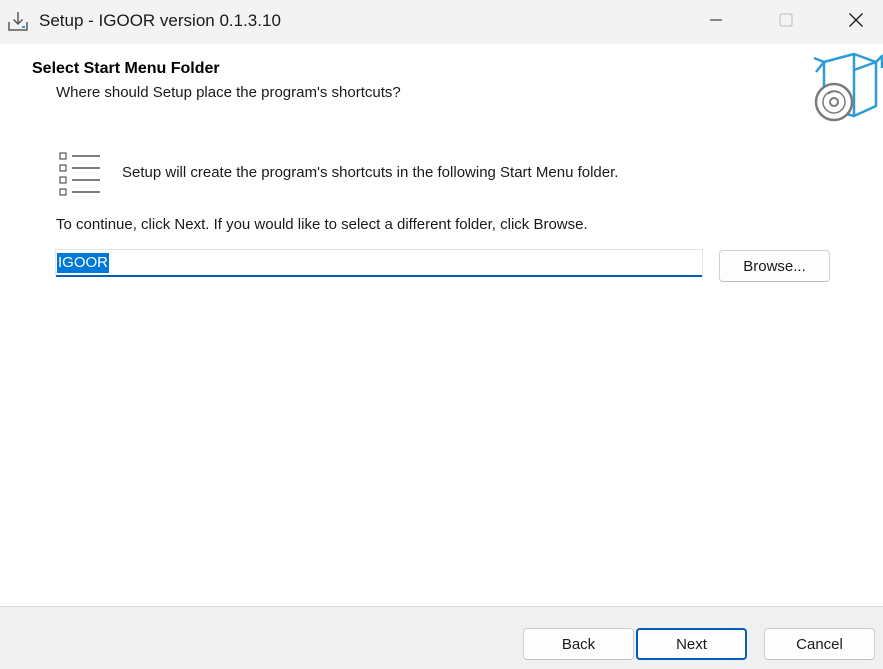 The width and height of the screenshot is (883, 669). I want to click on window-title: Setup - IGOOR version 0.1.3.10, so click(160, 20).